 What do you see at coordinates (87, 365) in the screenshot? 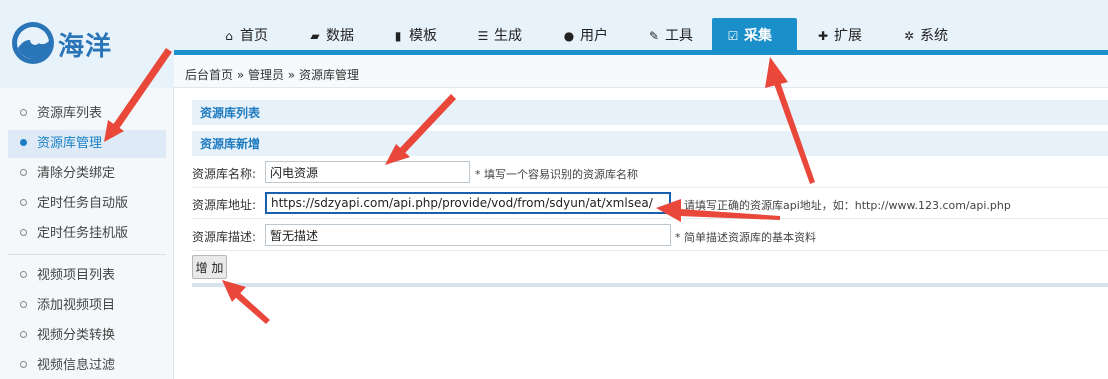
I see `sidebar-item-video-filter: 视频信息过滤` at bounding box center [87, 365].